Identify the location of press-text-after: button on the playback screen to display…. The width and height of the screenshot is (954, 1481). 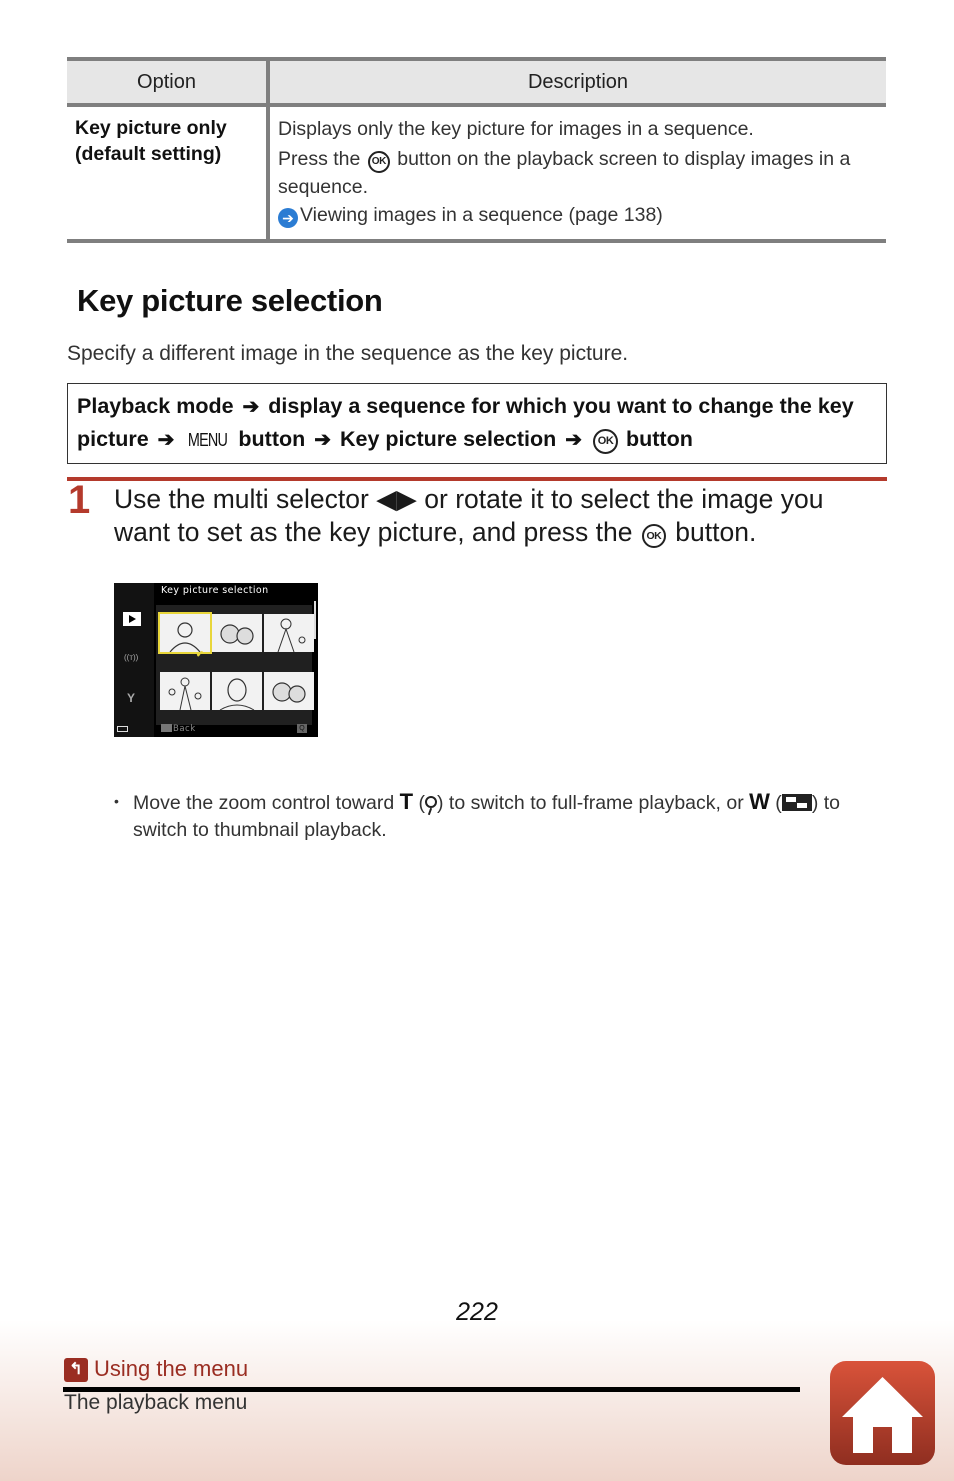
(564, 173).